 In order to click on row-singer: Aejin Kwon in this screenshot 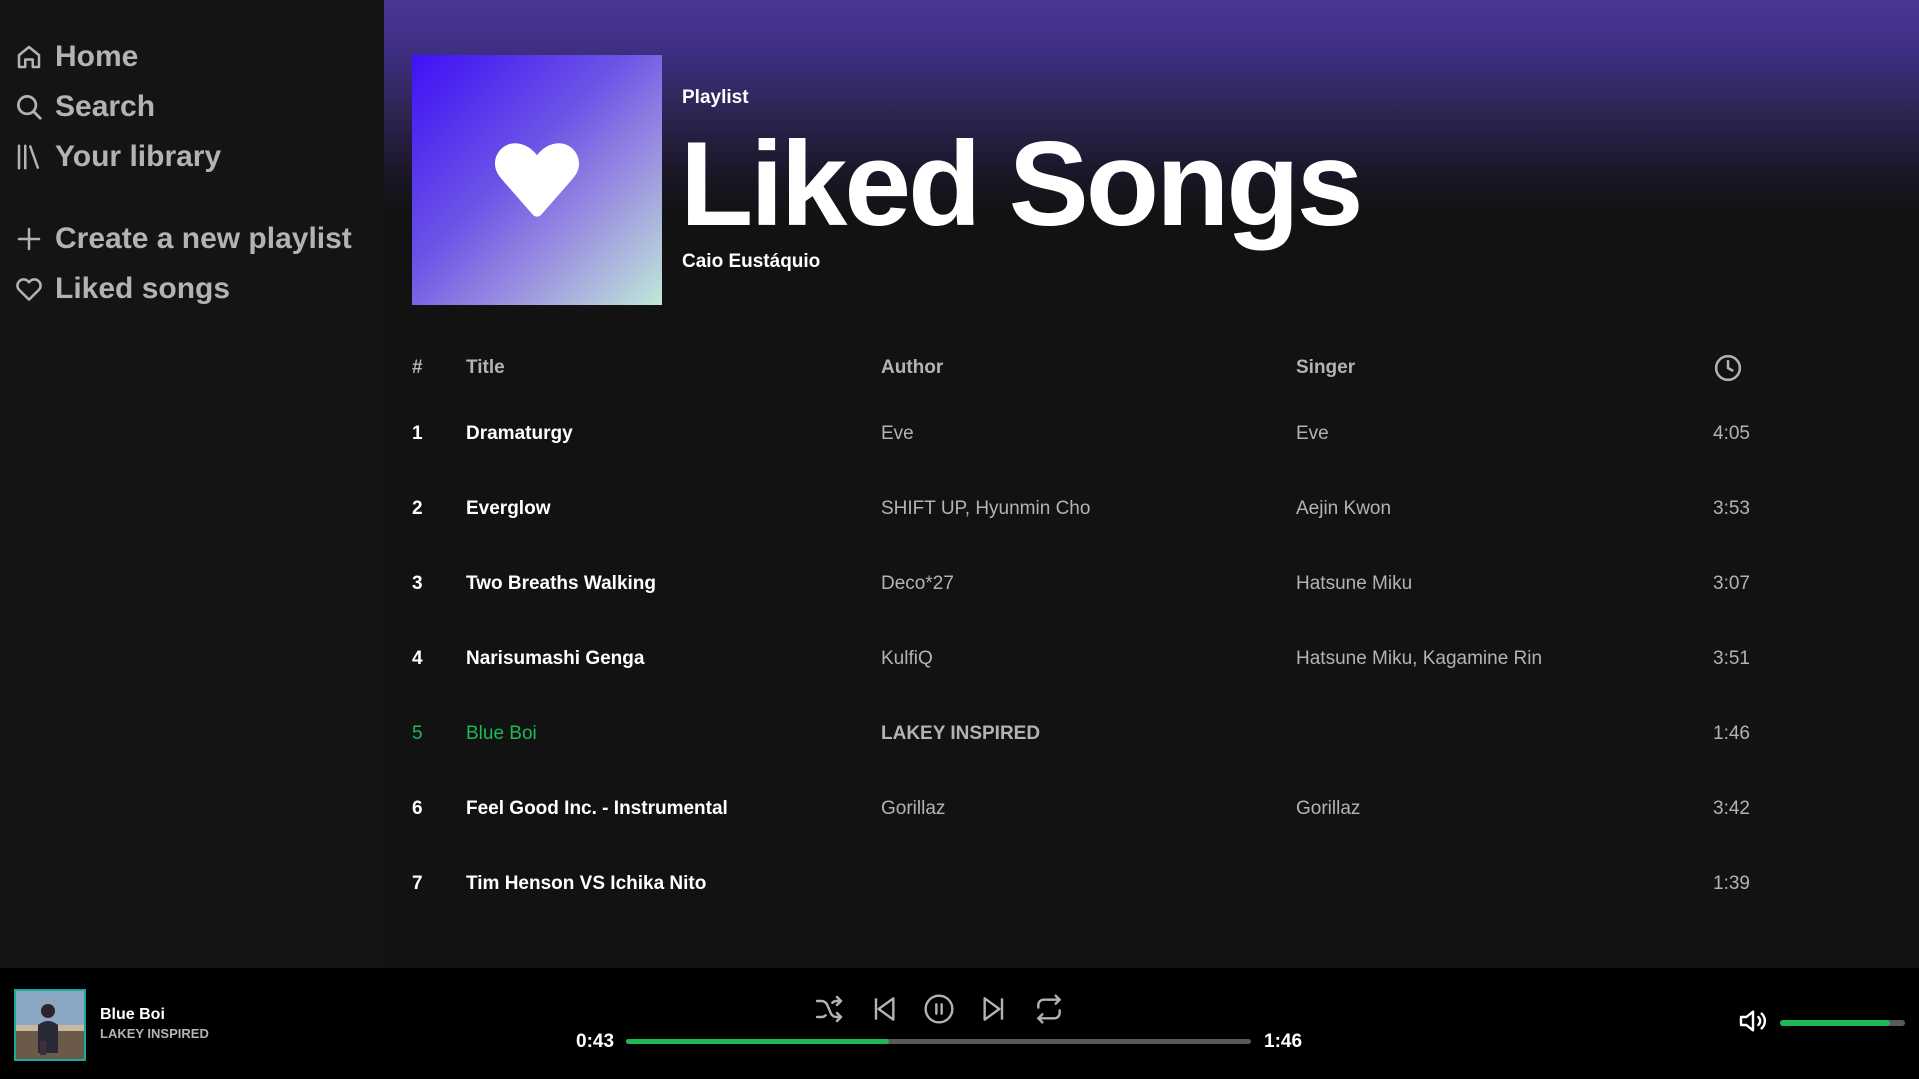, I will do `click(1344, 508)`.